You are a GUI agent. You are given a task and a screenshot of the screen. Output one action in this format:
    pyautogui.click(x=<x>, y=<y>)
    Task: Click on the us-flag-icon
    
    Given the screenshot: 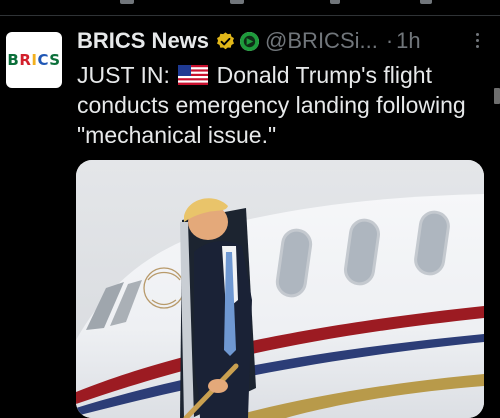 What is the action you would take?
    pyautogui.click(x=193, y=73)
    